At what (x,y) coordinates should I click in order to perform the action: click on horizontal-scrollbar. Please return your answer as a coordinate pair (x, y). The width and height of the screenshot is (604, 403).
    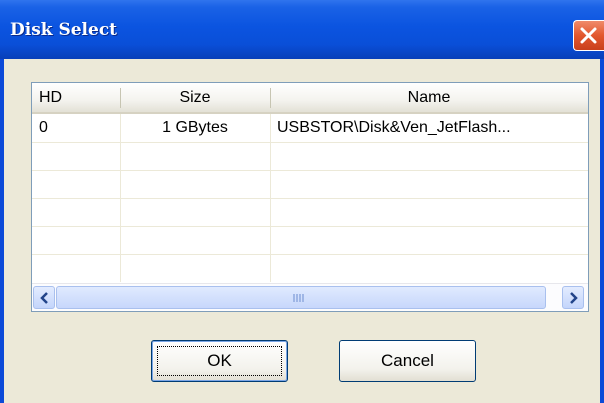
    Looking at the image, I should click on (310, 297).